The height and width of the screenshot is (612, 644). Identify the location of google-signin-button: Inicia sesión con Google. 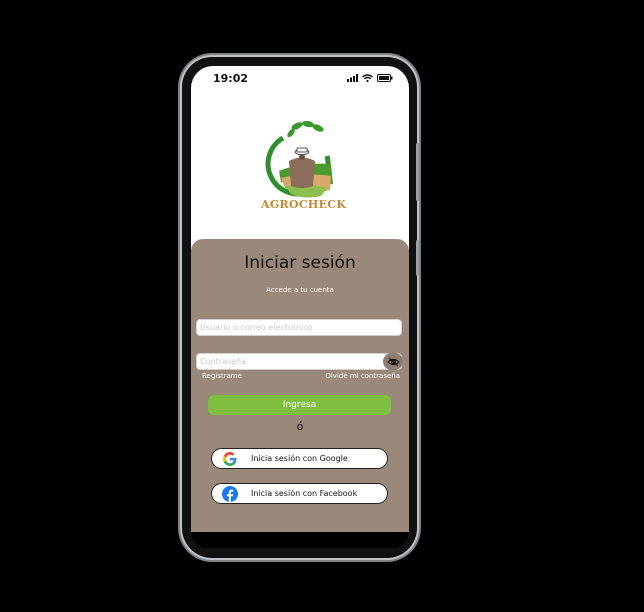
(299, 458).